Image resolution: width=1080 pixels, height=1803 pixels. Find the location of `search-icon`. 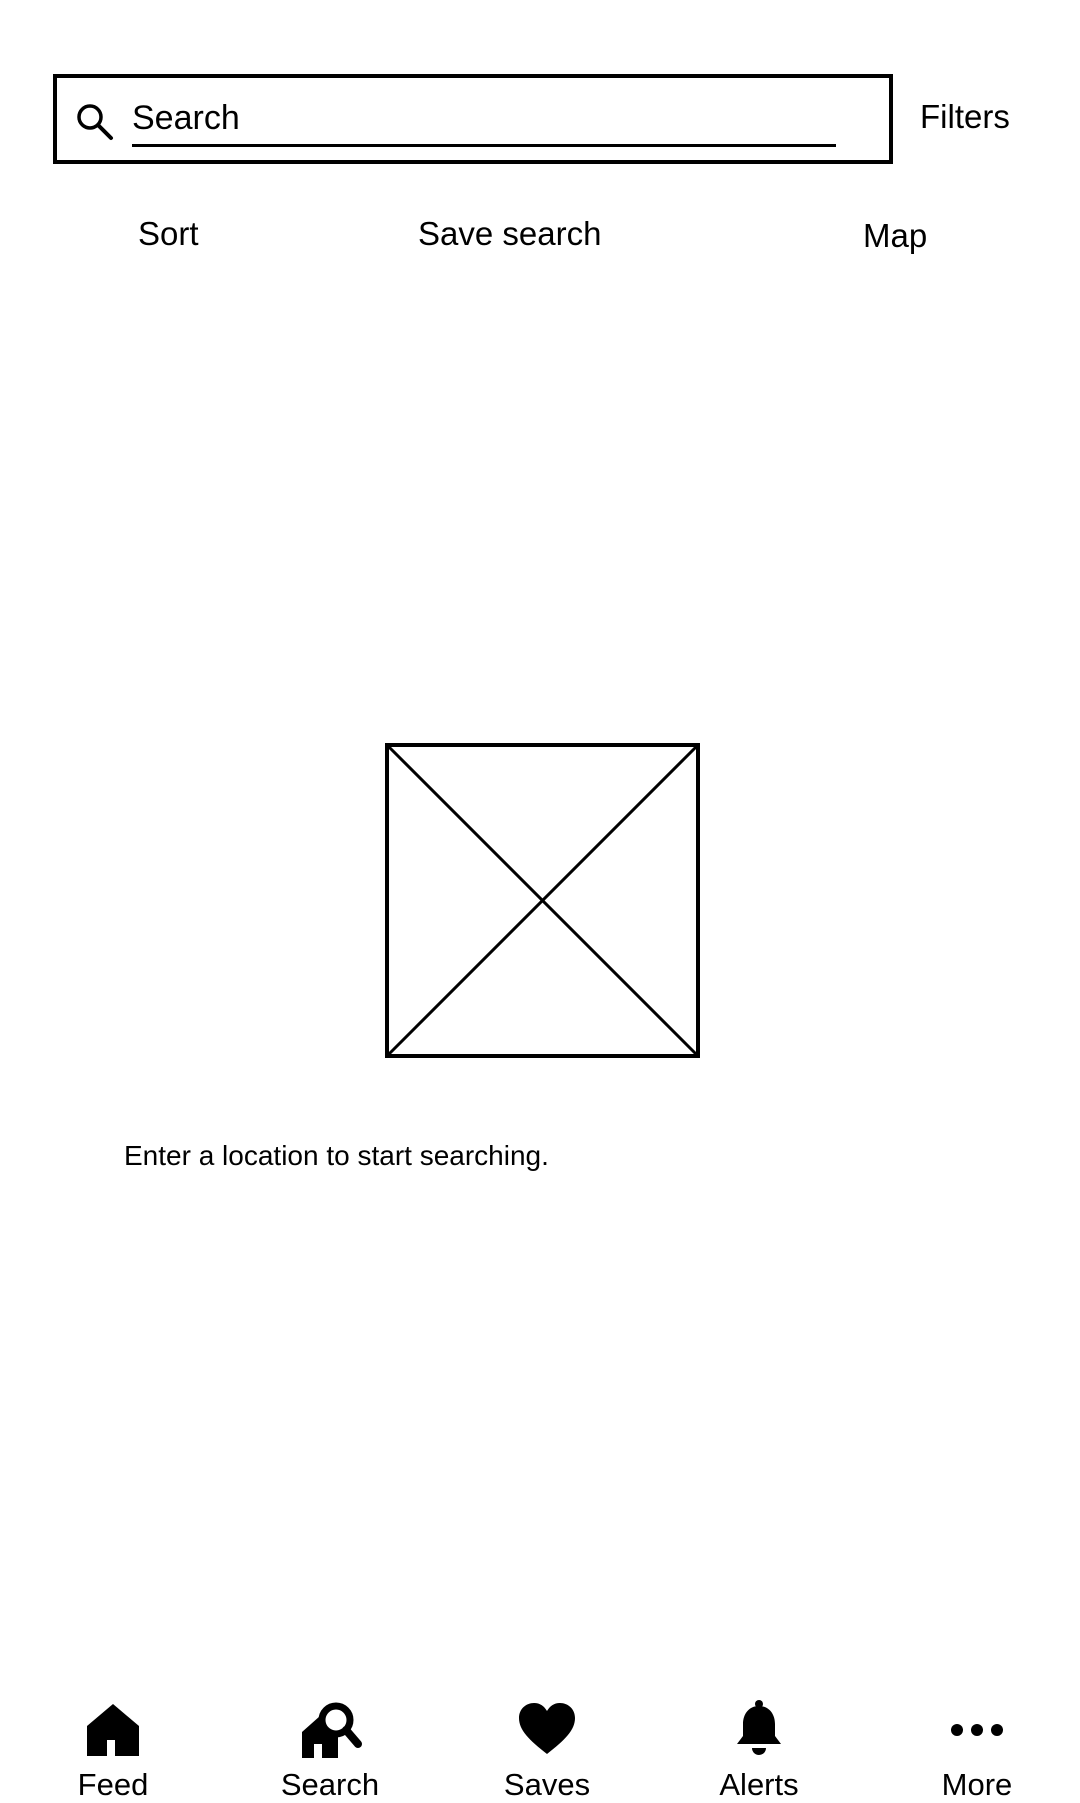

search-icon is located at coordinates (94, 121).